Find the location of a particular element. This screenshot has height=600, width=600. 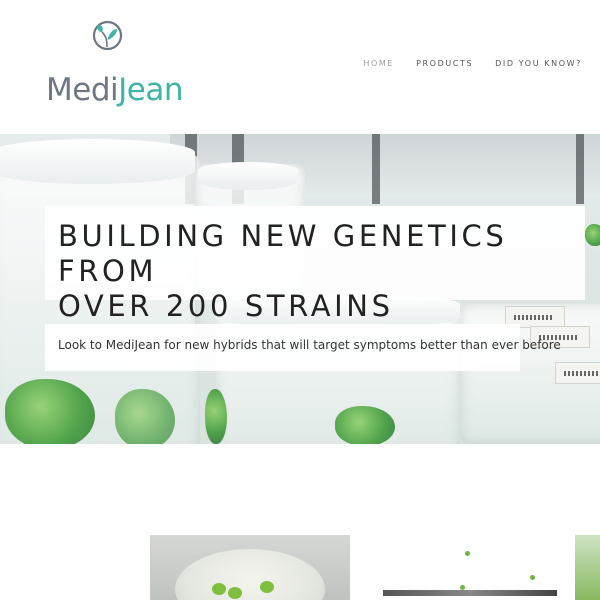

hero-title-line1: BUILDING NEW GENETICS FROM is located at coordinates (283, 253).